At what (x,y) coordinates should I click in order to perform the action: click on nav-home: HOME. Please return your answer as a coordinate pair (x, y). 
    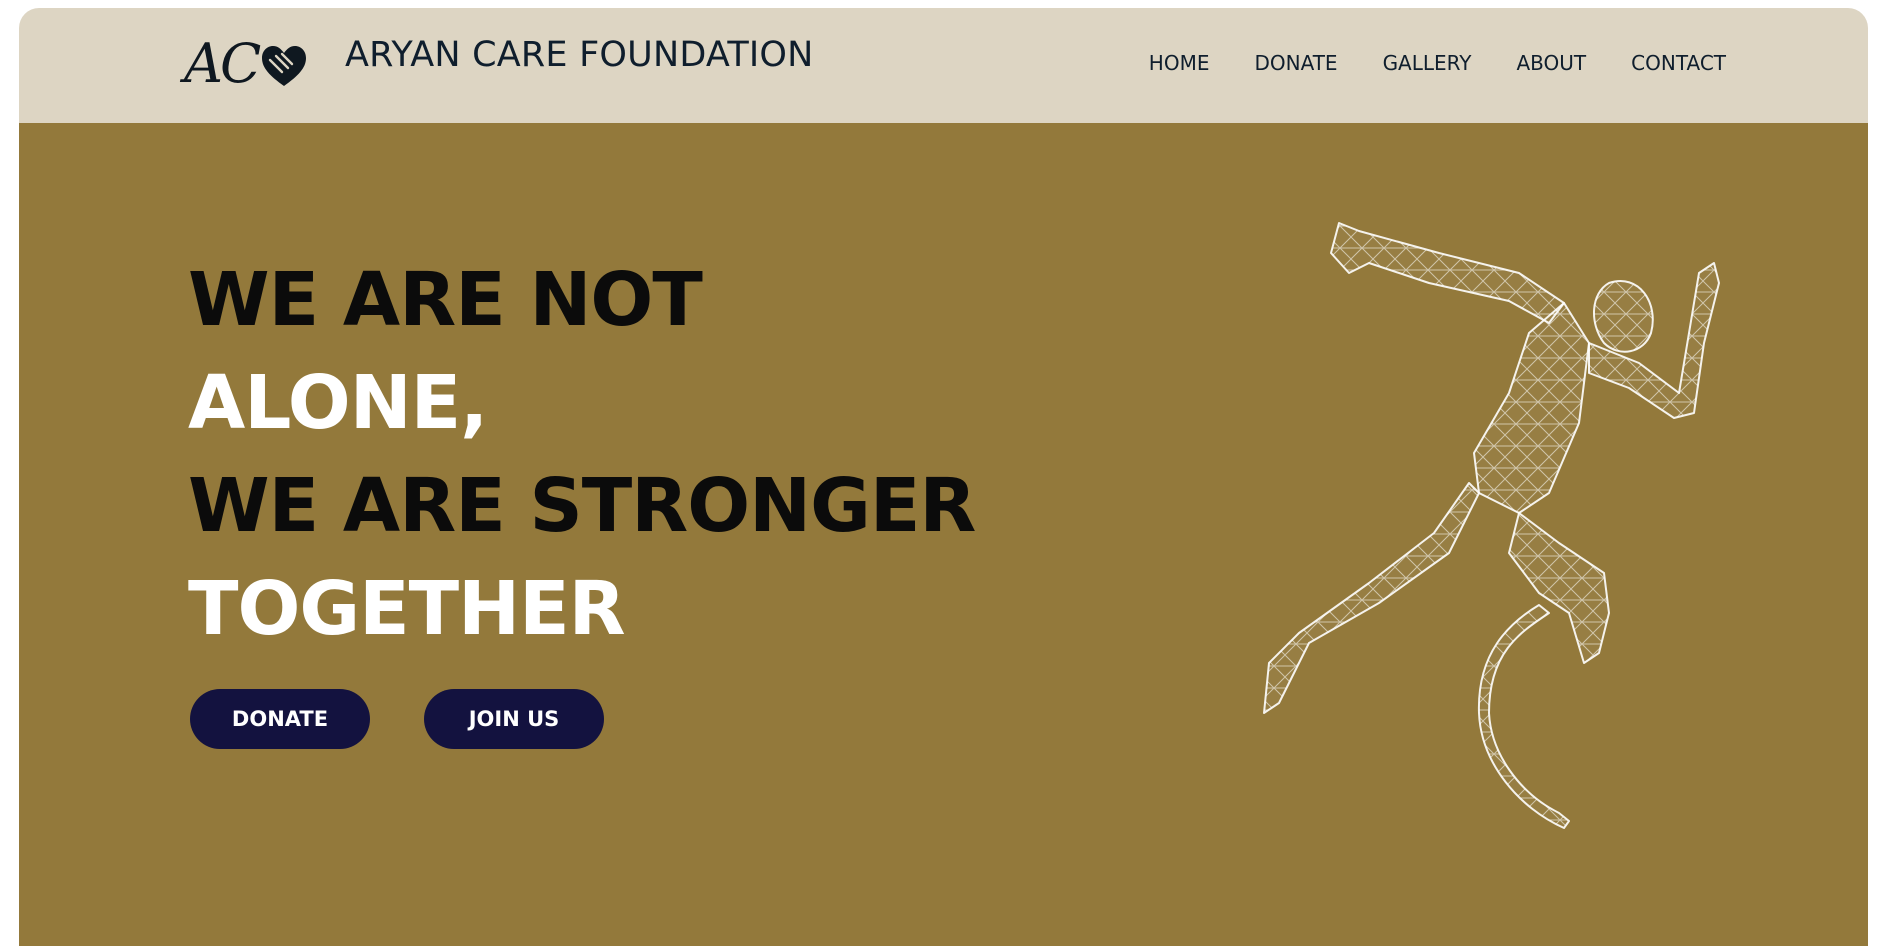
    Looking at the image, I should click on (1179, 63).